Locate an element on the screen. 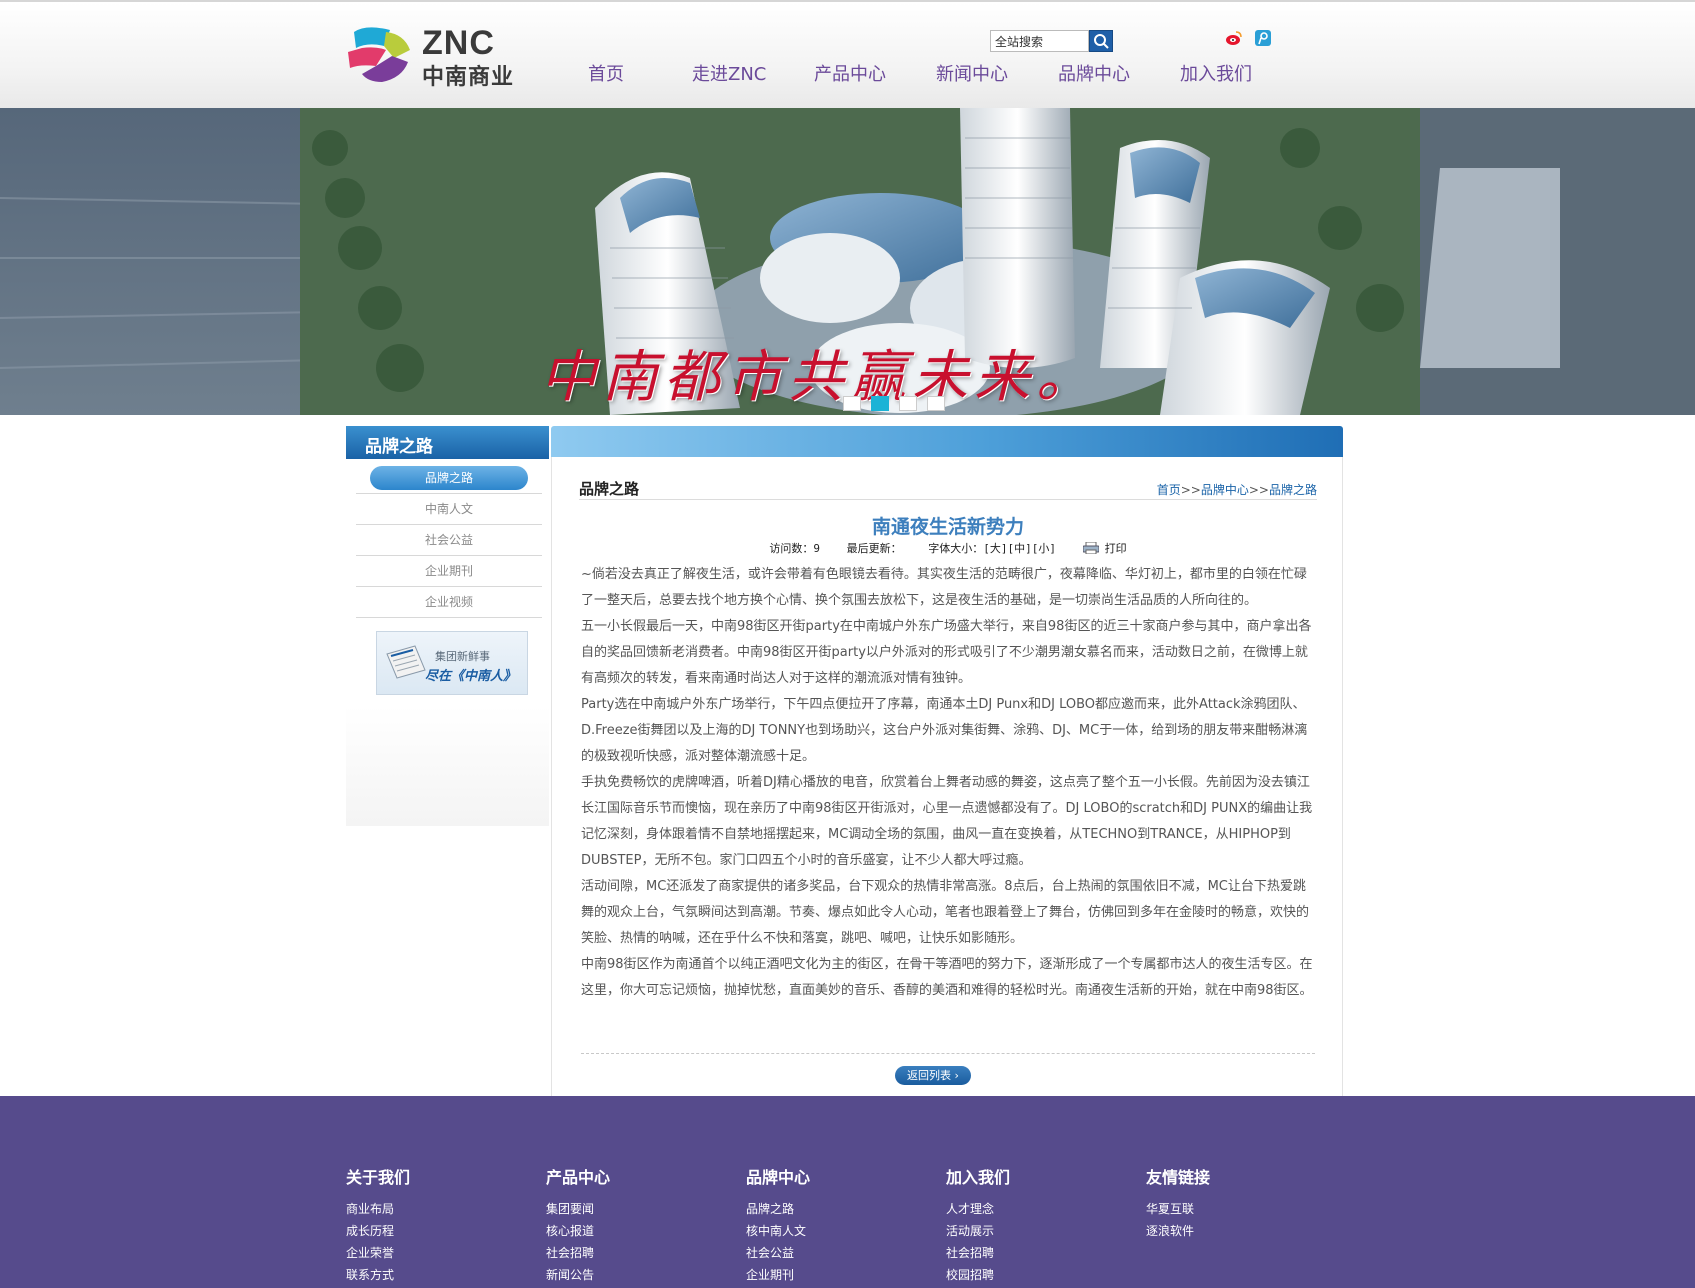 The image size is (1695, 1288). font-mid-button: [中] is located at coordinates (1020, 548).